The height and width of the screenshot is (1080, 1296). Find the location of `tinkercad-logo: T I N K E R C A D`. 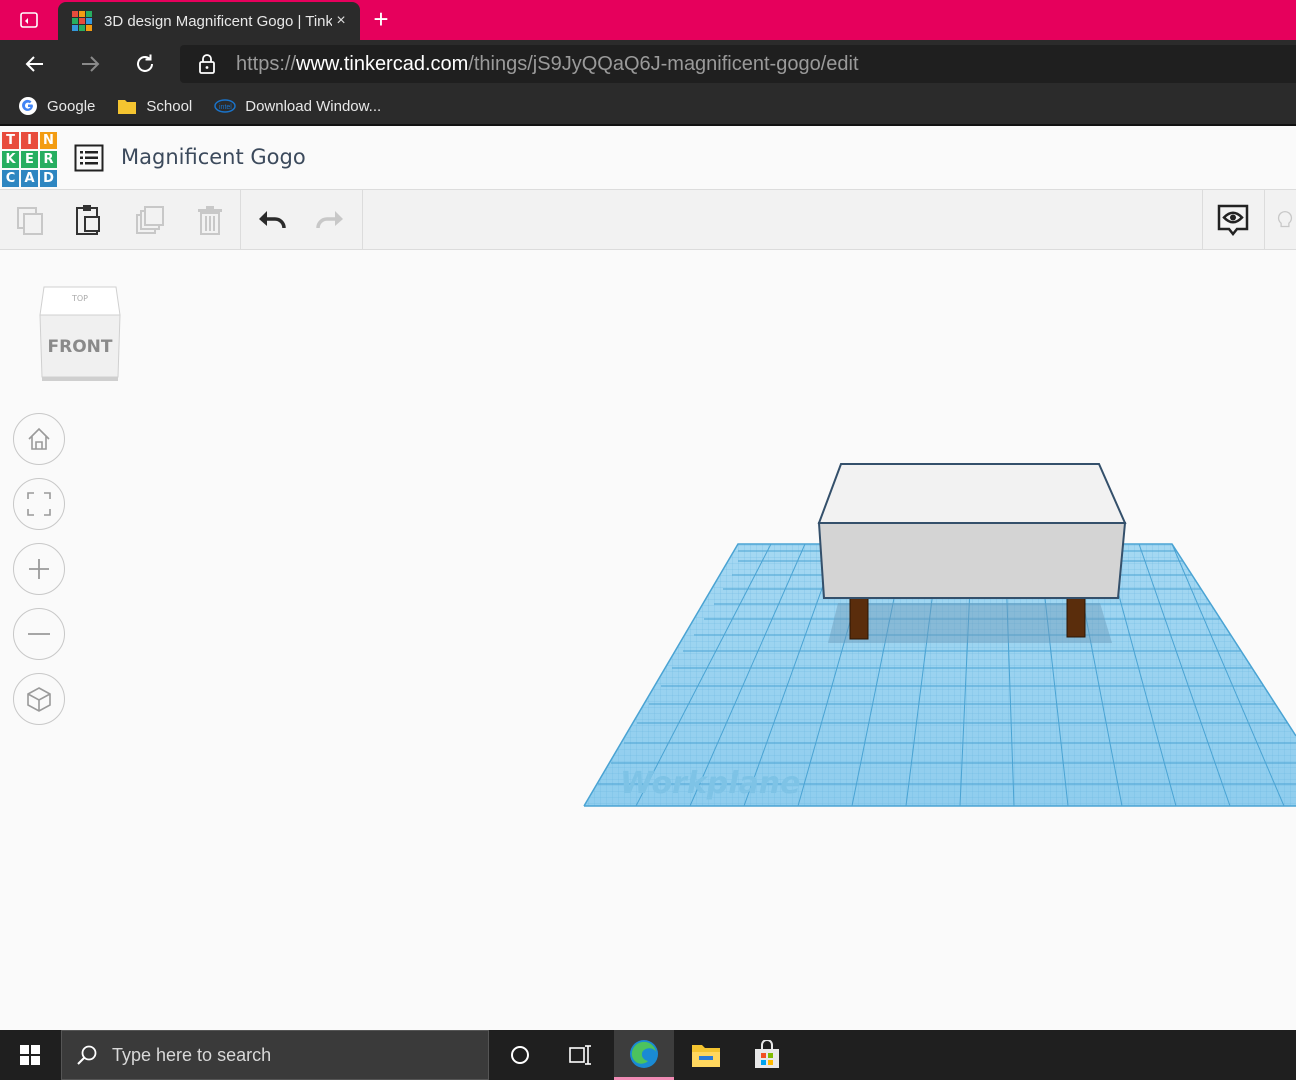

tinkercad-logo: T I N K E R C A D is located at coordinates (29, 159).